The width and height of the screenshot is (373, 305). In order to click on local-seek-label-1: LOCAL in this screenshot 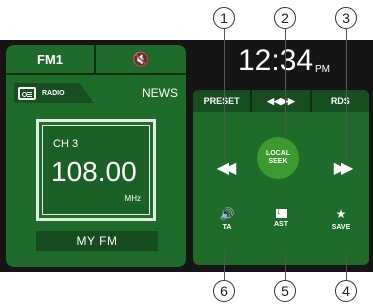, I will do `click(278, 153)`.